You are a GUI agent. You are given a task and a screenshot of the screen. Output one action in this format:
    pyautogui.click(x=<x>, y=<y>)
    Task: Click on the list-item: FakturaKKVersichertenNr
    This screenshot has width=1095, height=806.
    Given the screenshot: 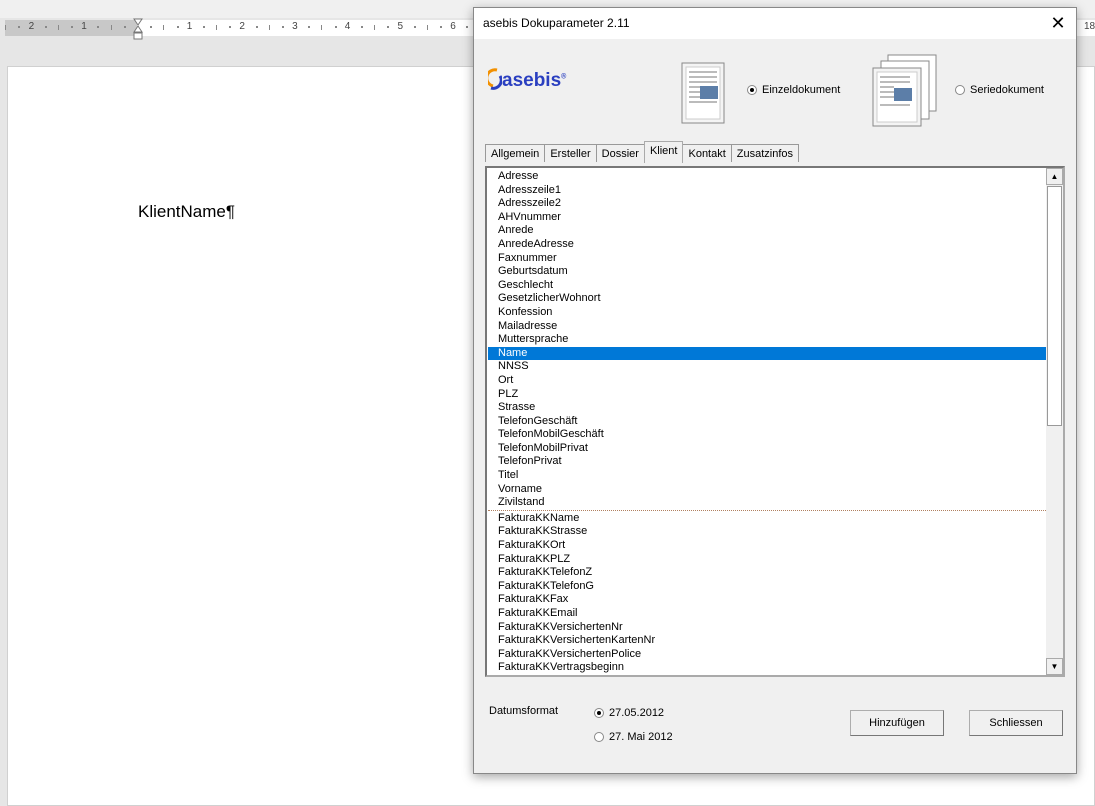 What is the action you would take?
    pyautogui.click(x=767, y=628)
    